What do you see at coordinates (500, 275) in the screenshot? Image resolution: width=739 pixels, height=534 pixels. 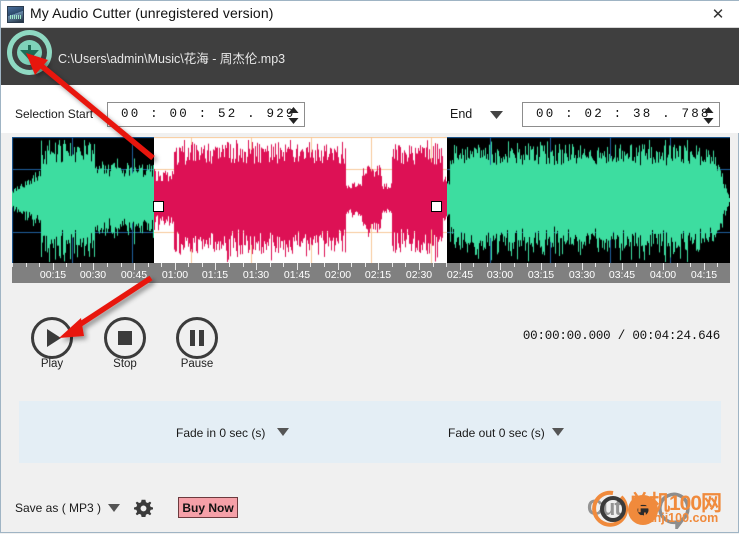 I see `ruler-label: 03:00` at bounding box center [500, 275].